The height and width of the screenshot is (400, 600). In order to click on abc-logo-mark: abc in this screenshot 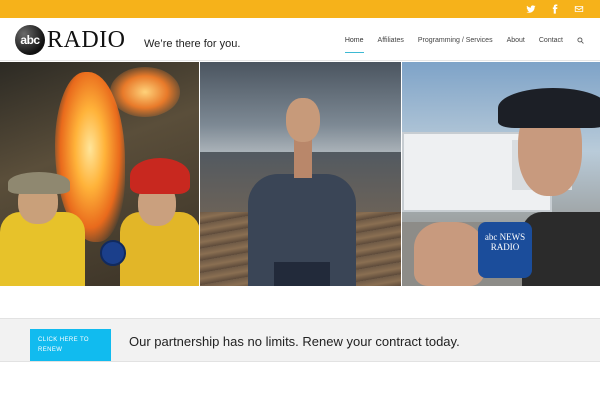, I will do `click(30, 40)`.